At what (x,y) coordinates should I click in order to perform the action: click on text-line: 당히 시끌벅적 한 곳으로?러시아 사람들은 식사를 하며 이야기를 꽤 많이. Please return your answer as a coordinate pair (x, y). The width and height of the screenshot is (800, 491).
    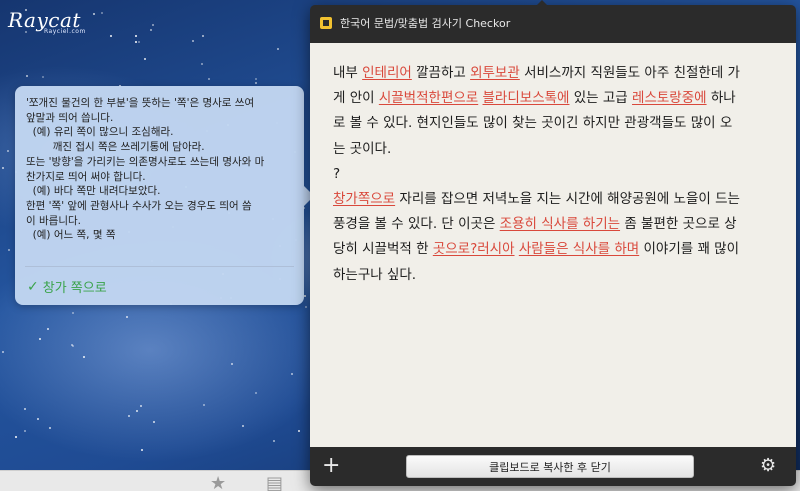
    Looking at the image, I should click on (553, 249).